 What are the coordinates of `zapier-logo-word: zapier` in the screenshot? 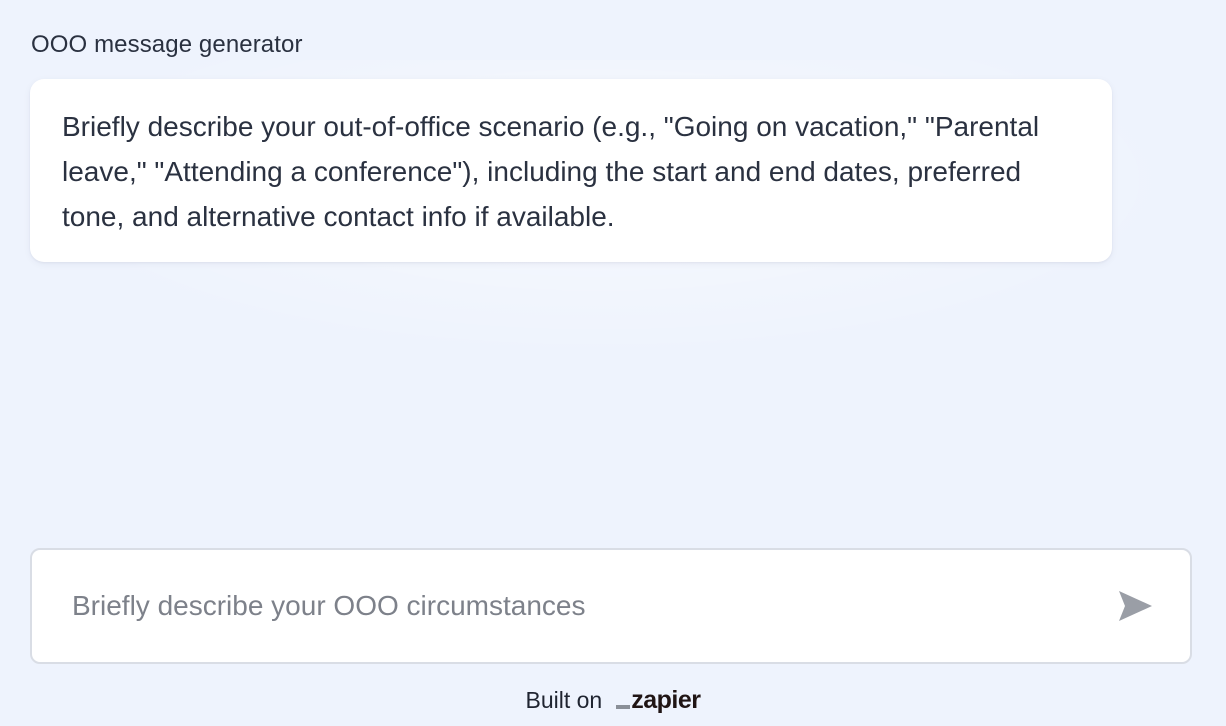 It's located at (666, 700).